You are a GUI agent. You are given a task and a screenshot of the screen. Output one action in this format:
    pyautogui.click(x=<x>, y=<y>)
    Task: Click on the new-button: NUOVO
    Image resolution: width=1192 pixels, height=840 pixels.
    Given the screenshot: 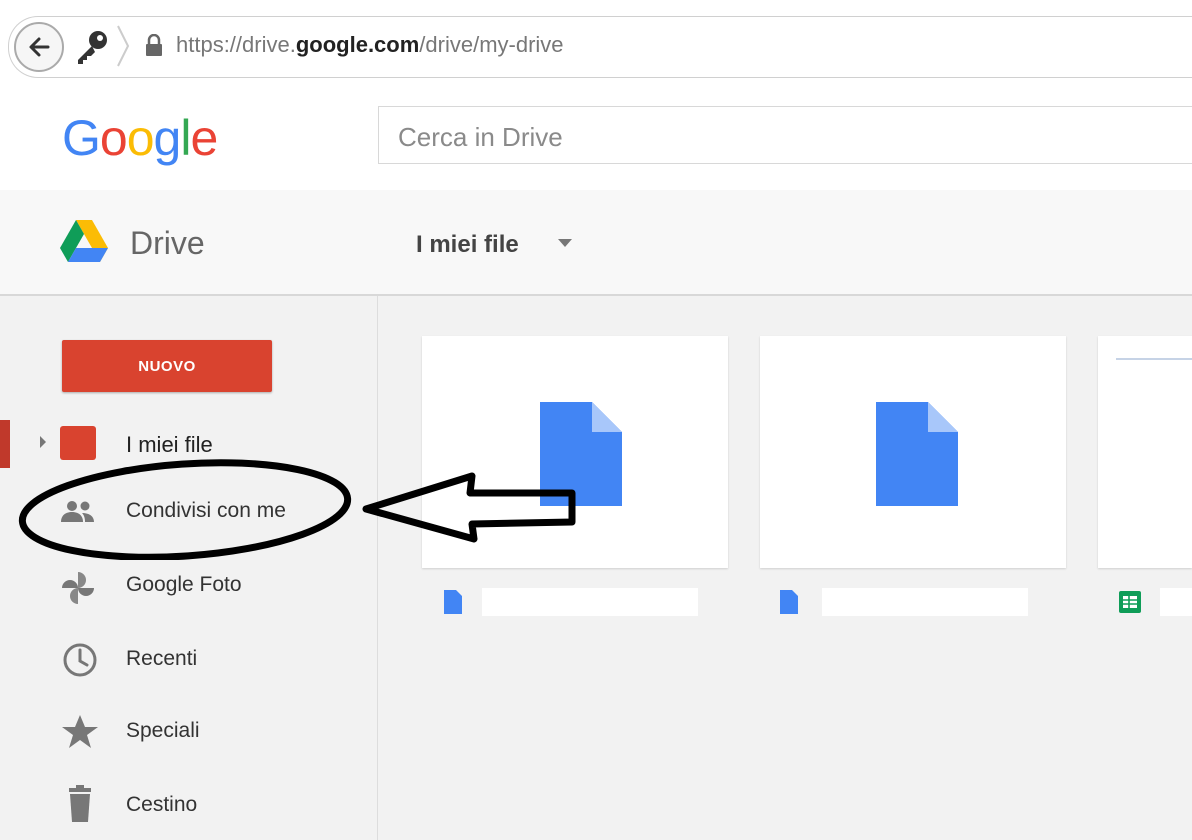 What is the action you would take?
    pyautogui.click(x=167, y=366)
    